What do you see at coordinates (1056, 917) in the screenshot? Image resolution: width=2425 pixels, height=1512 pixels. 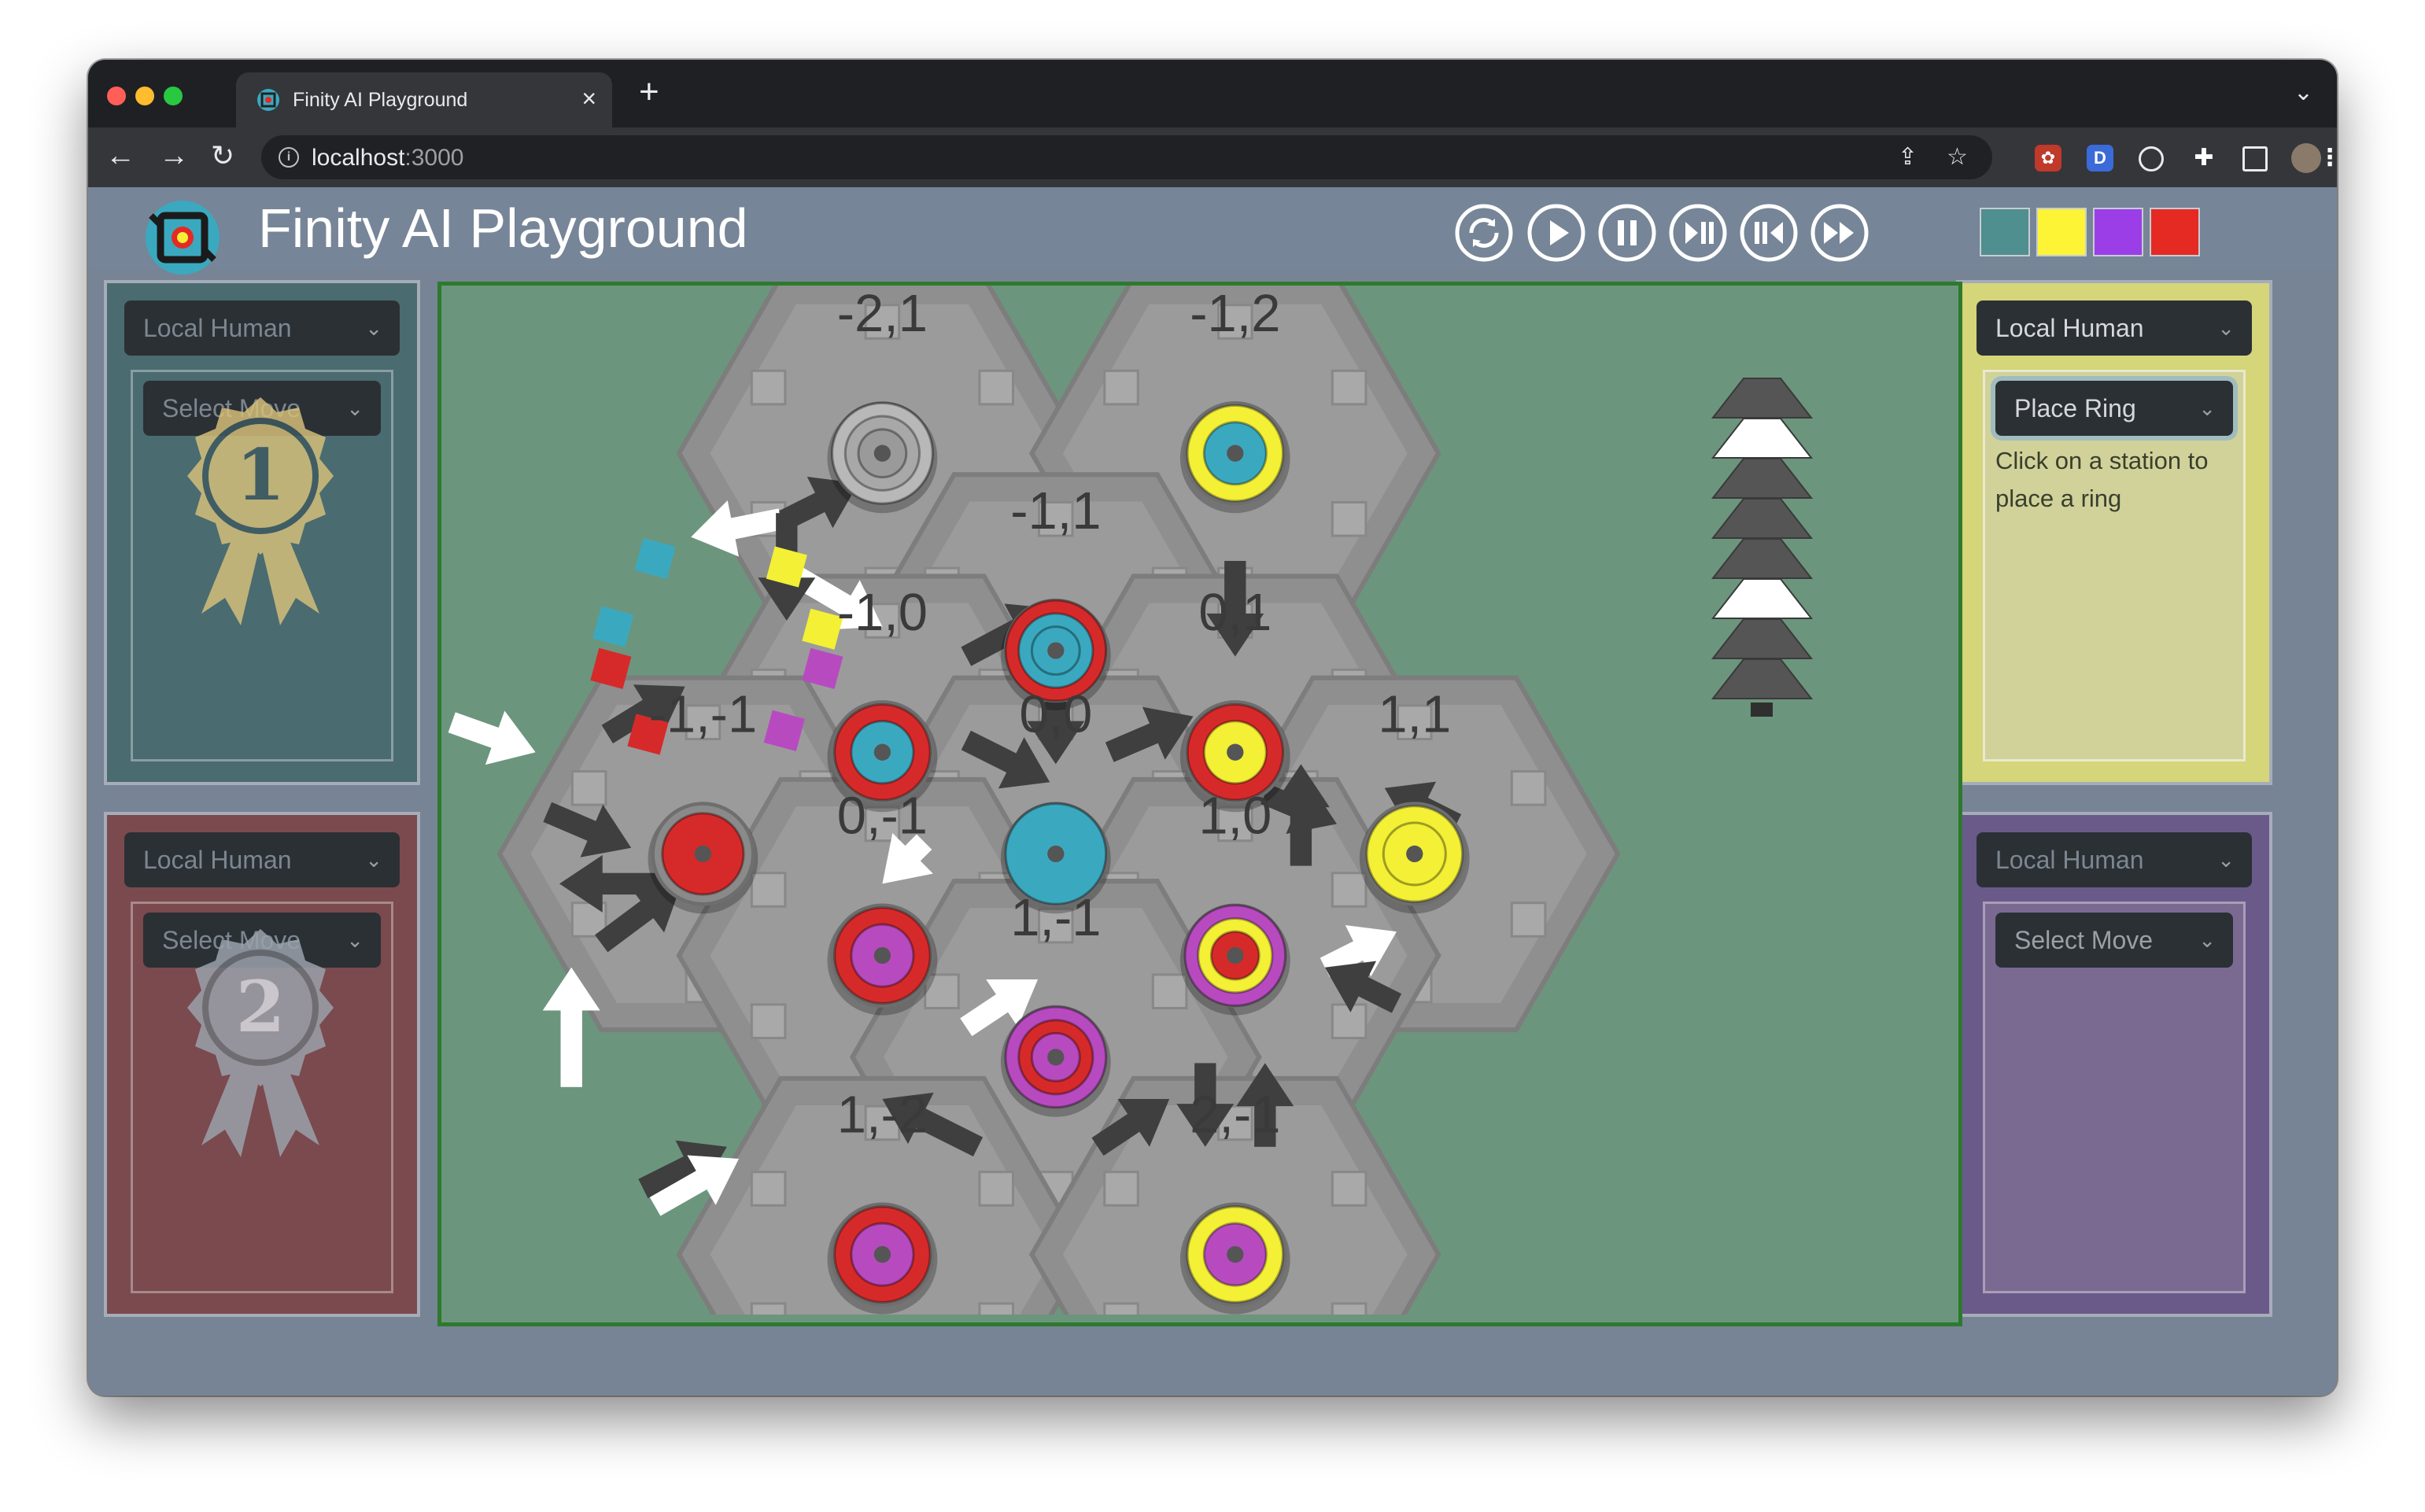 I see `tile-coordinate-label: 1,-1` at bounding box center [1056, 917].